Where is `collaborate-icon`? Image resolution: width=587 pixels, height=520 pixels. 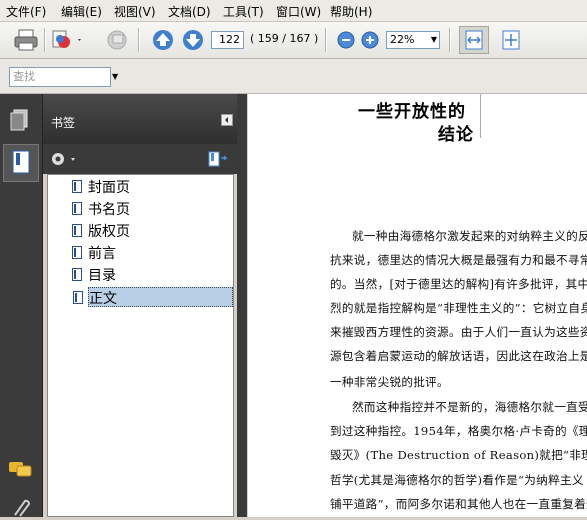 collaborate-icon is located at coordinates (117, 40).